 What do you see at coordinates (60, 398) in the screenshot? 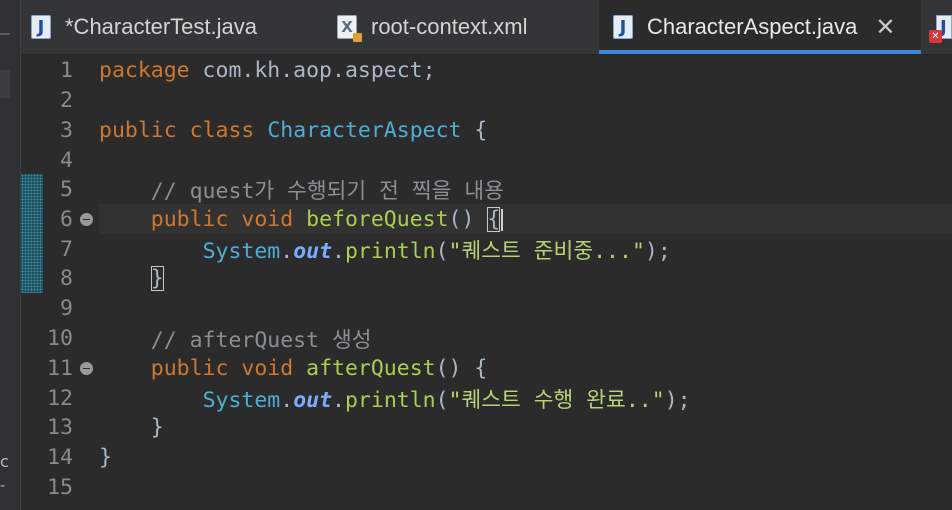
I see `line-number: 12` at bounding box center [60, 398].